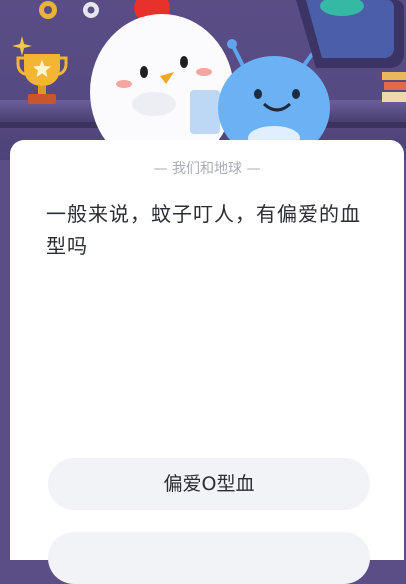 The width and height of the screenshot is (406, 584). Describe the element at coordinates (48, 10) in the screenshot. I see `gear-icon` at that location.